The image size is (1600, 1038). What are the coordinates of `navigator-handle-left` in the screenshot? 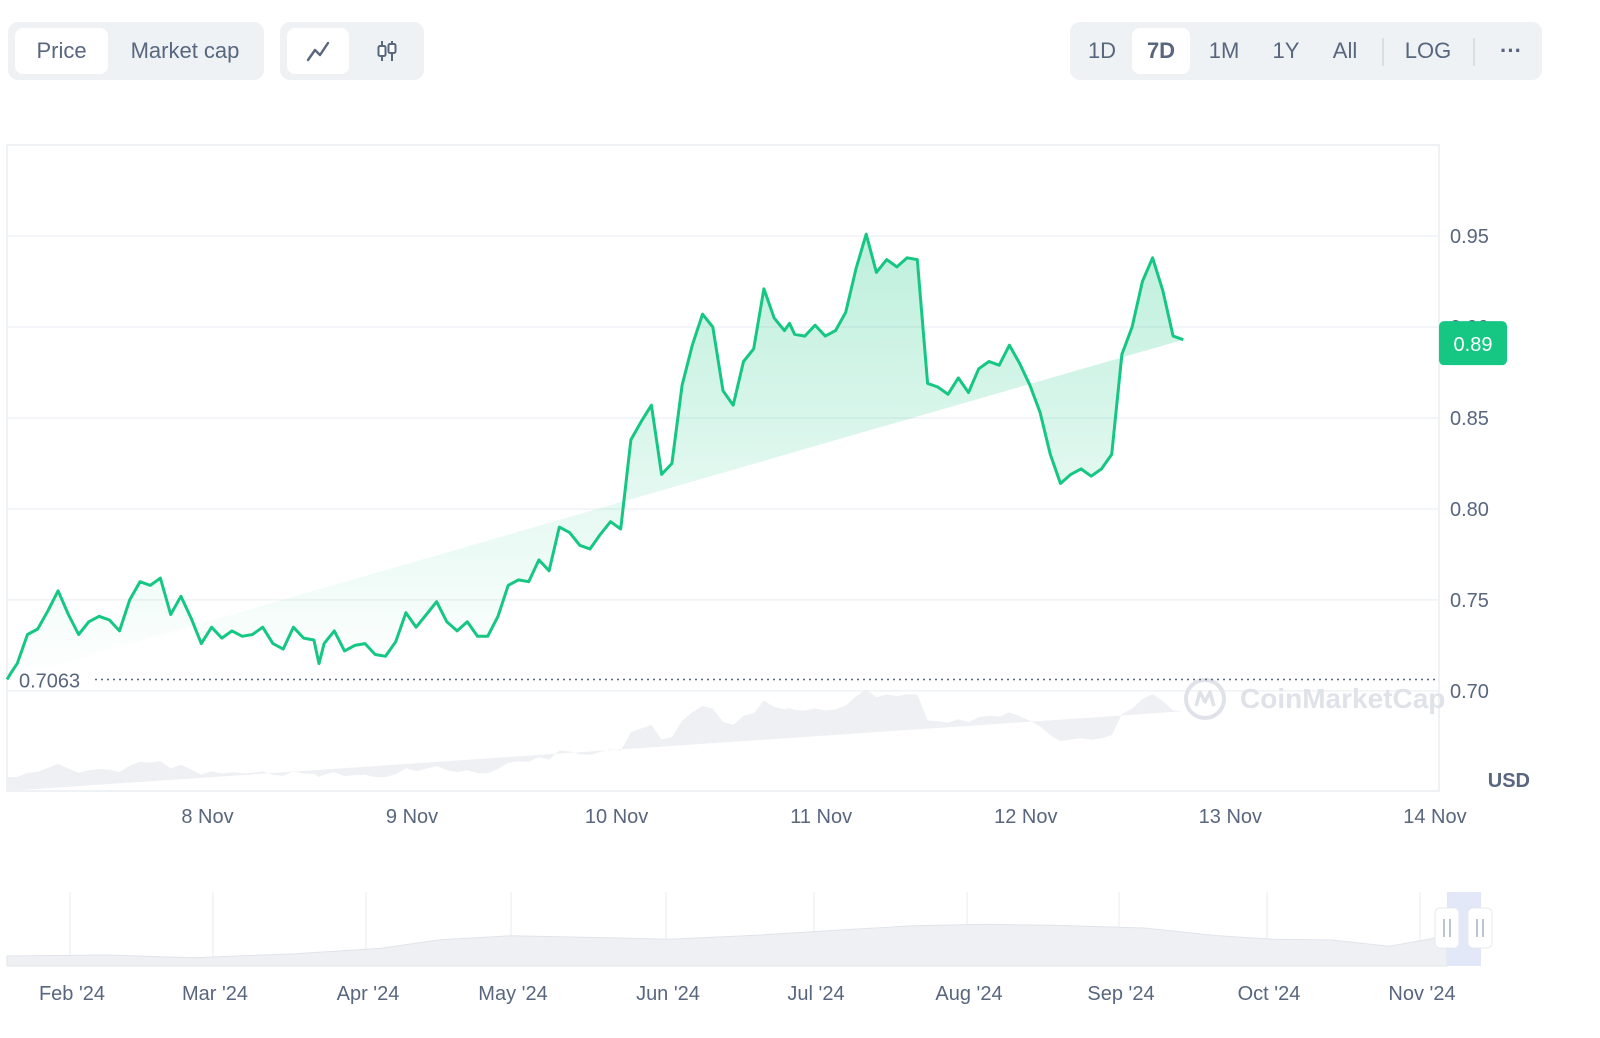 It's located at (1447, 928).